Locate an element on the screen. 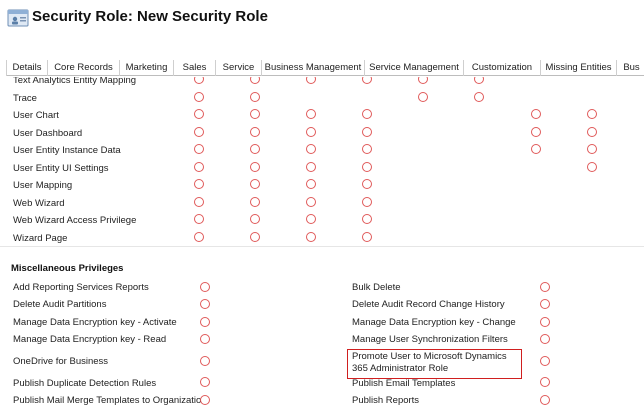 The width and height of the screenshot is (644, 417). entity-label: Web Wizard is located at coordinates (39, 203).